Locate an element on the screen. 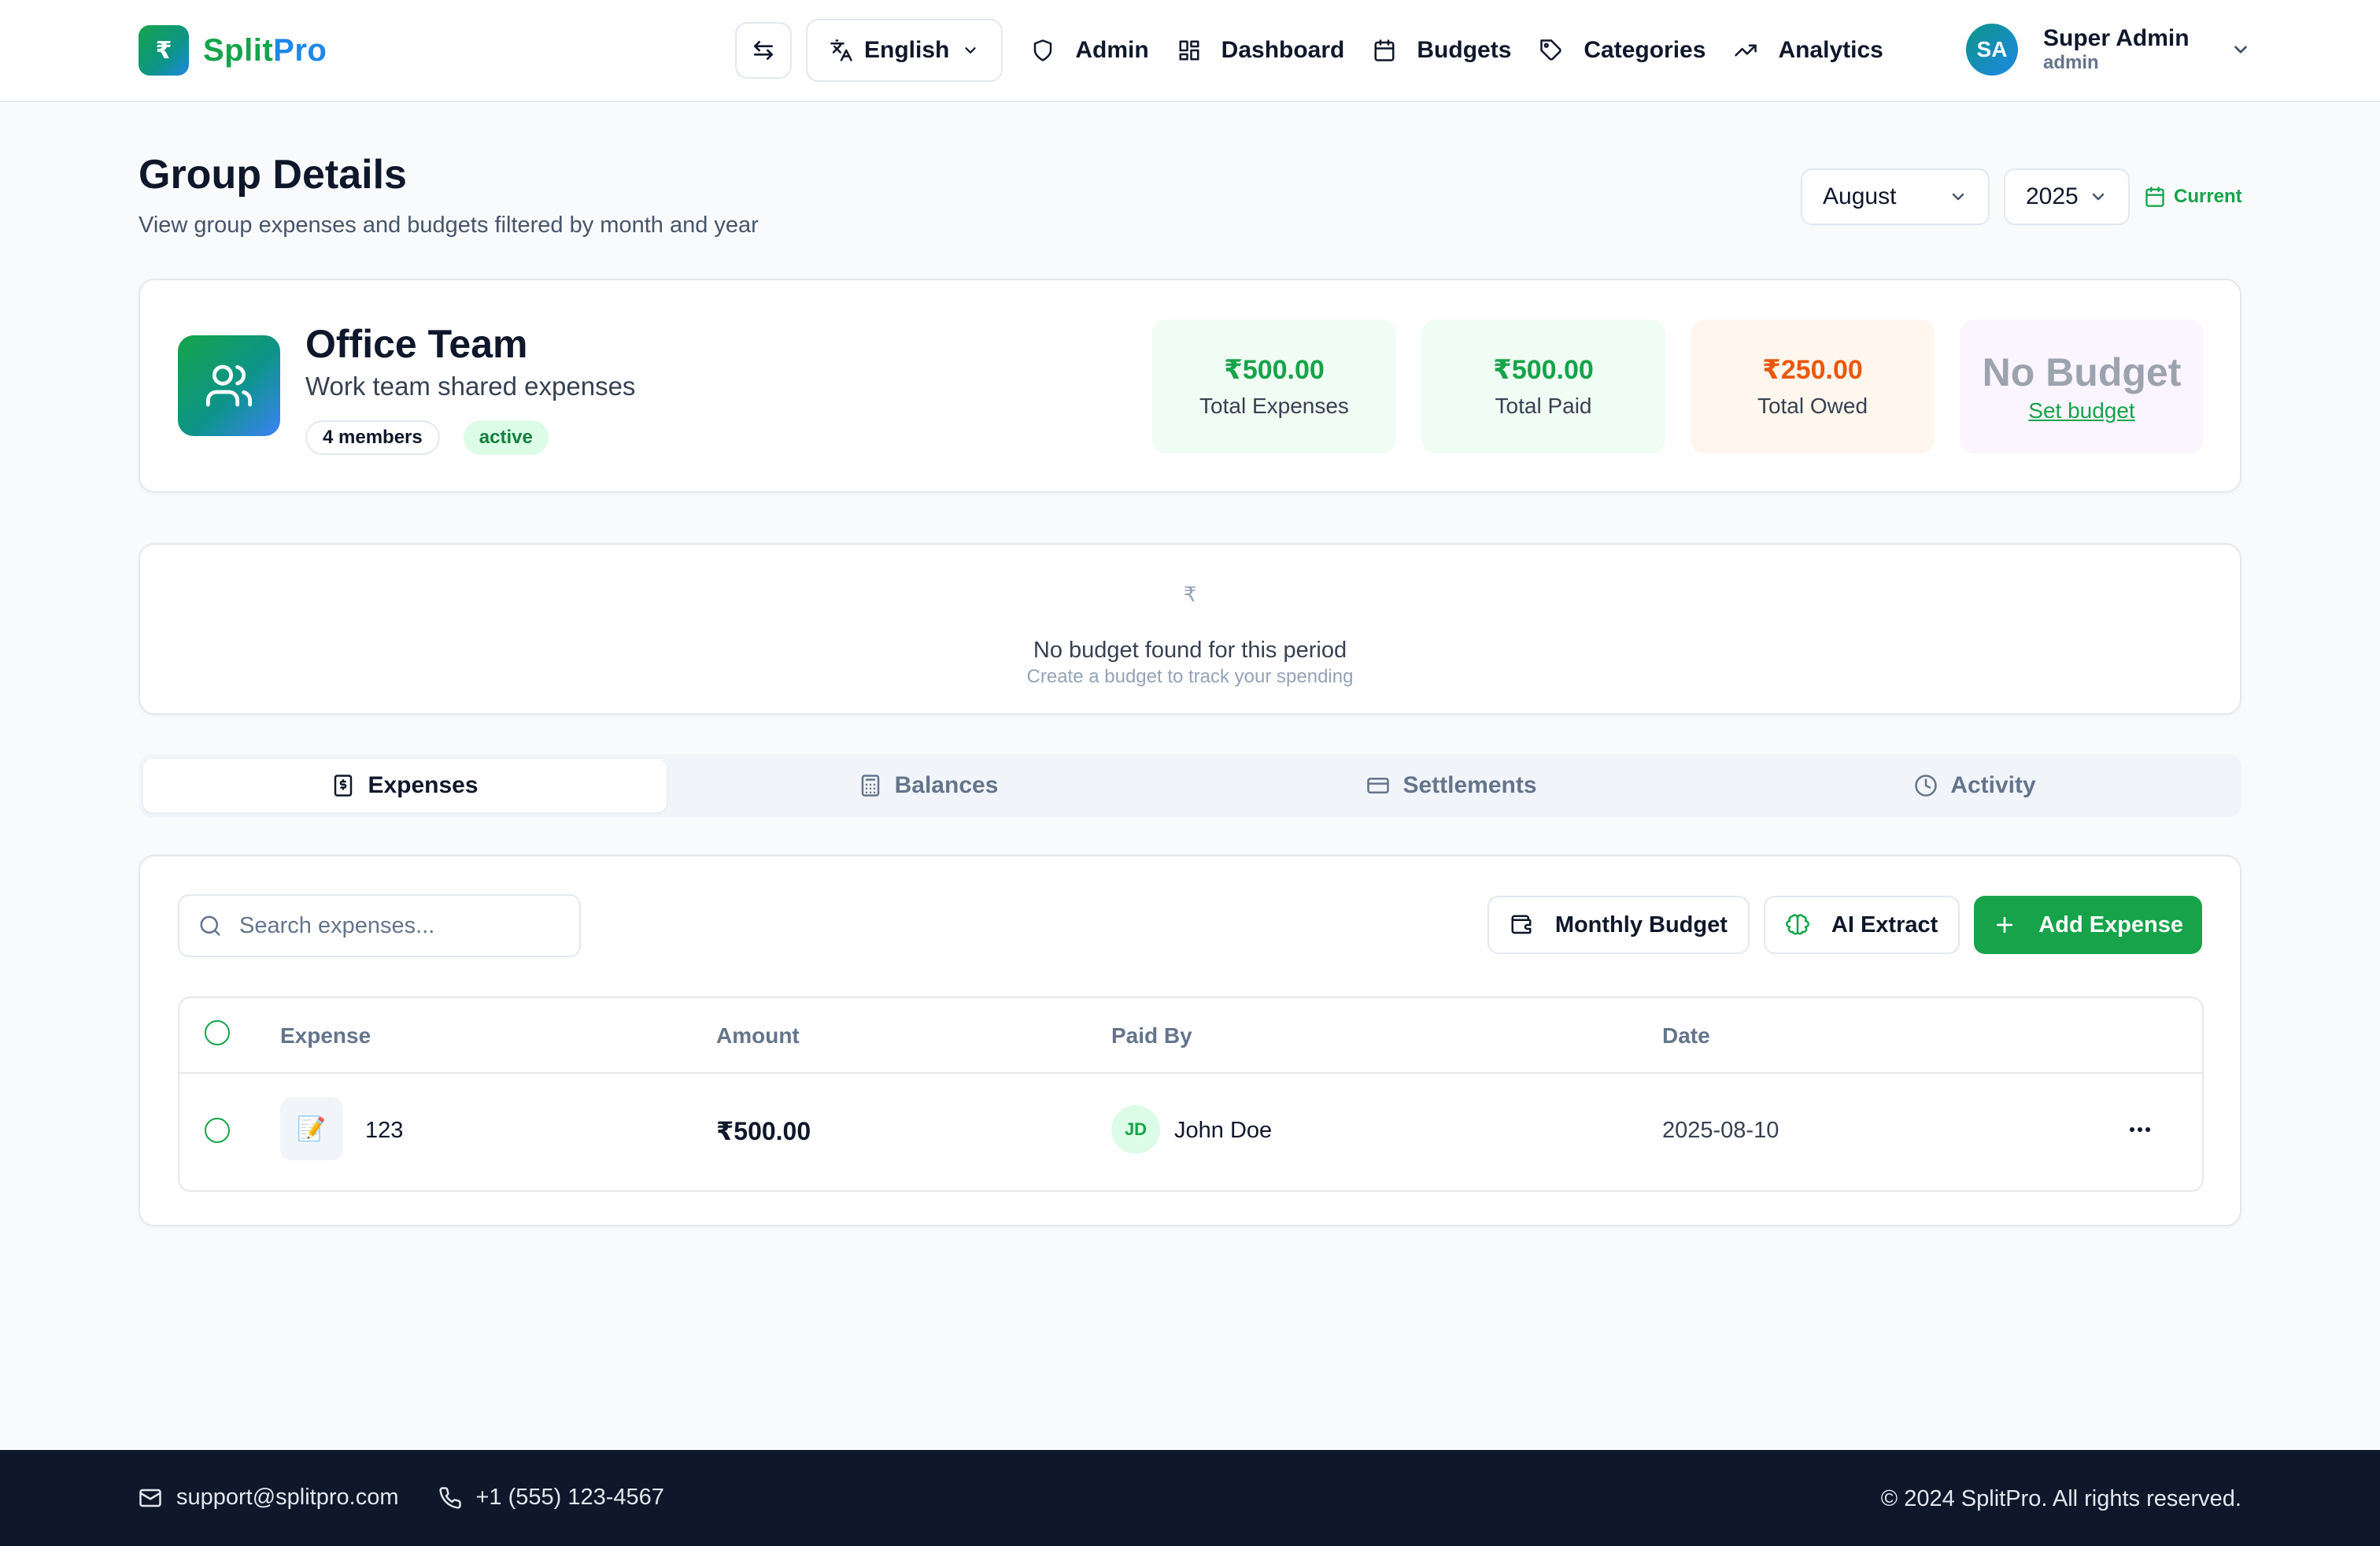 Image resolution: width=2380 pixels, height=1546 pixels. dashboard-grid-icon is located at coordinates (1189, 50).